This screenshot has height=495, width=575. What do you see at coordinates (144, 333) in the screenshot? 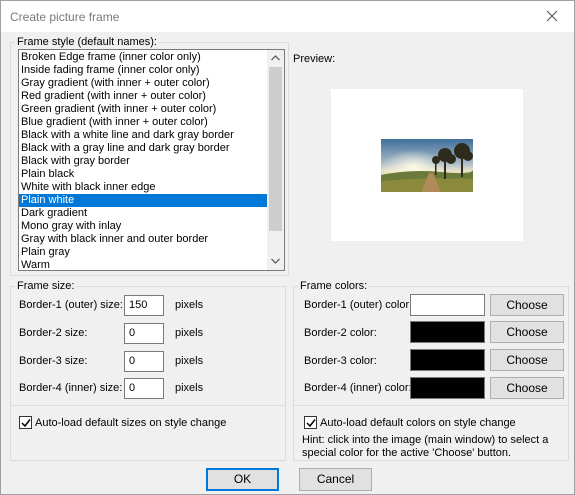
I see `border2-size-input: 0` at bounding box center [144, 333].